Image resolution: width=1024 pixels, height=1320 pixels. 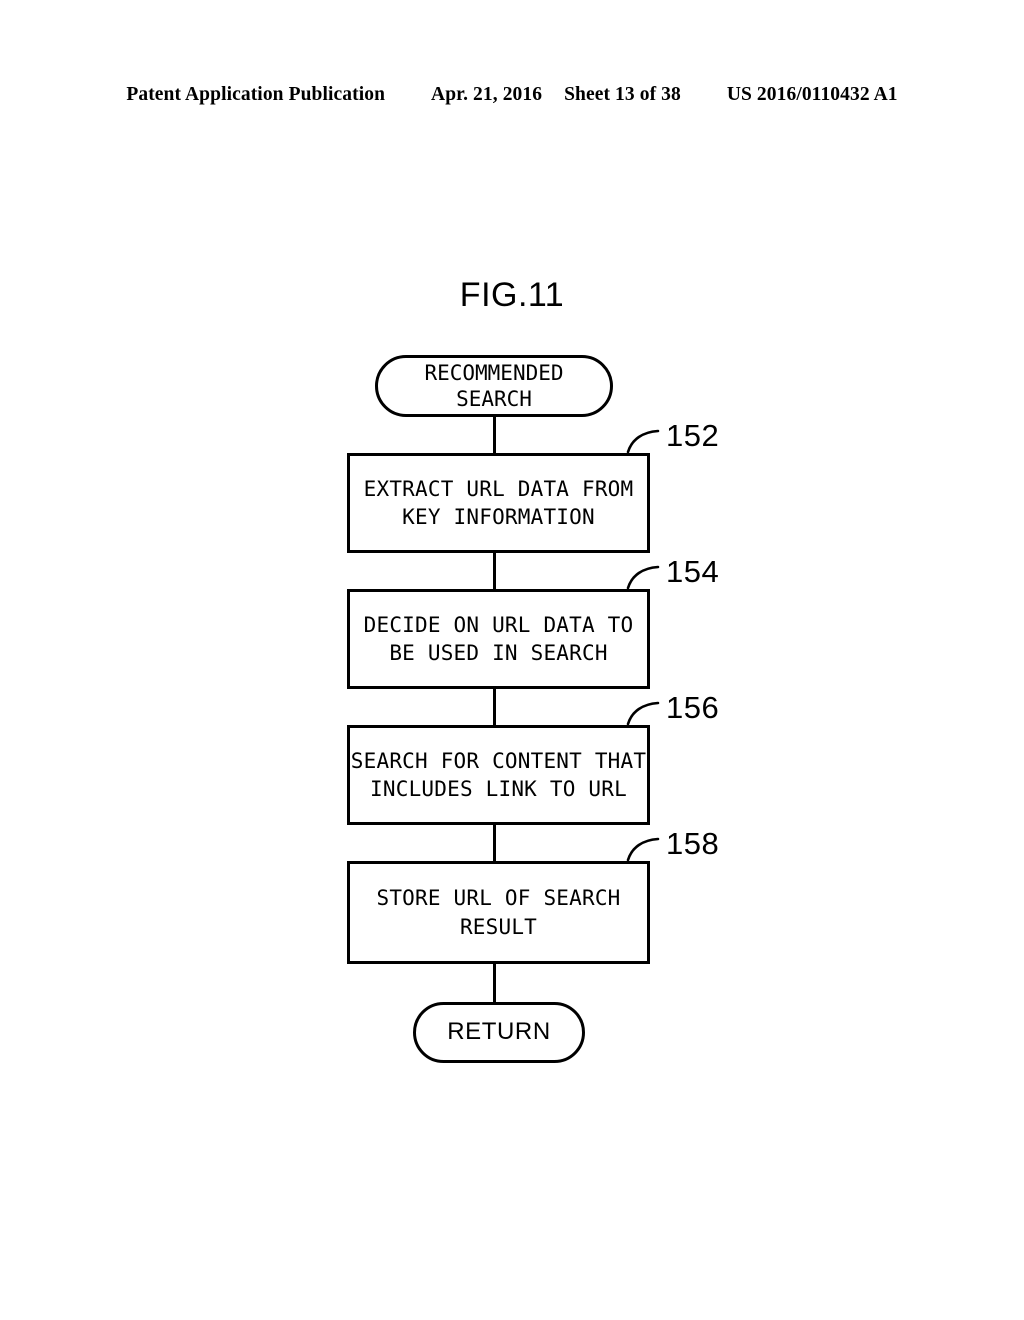 I want to click on flow-node-158-label: STORE URL OF SEARCH RESULT, so click(x=498, y=912).